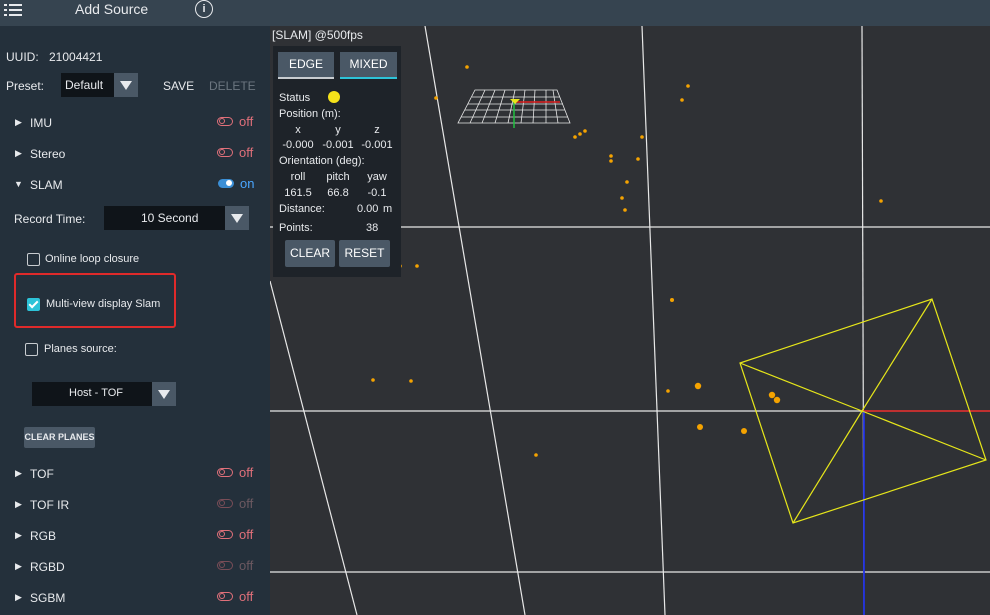 The width and height of the screenshot is (990, 615). What do you see at coordinates (372, 228) in the screenshot?
I see `points-value: 38` at bounding box center [372, 228].